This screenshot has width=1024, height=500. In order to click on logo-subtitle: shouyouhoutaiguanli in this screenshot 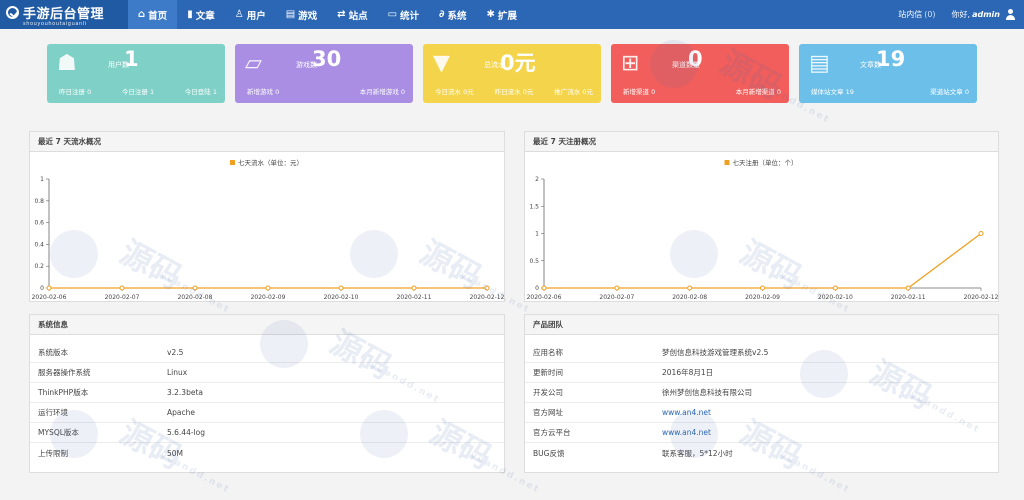, I will do `click(55, 23)`.